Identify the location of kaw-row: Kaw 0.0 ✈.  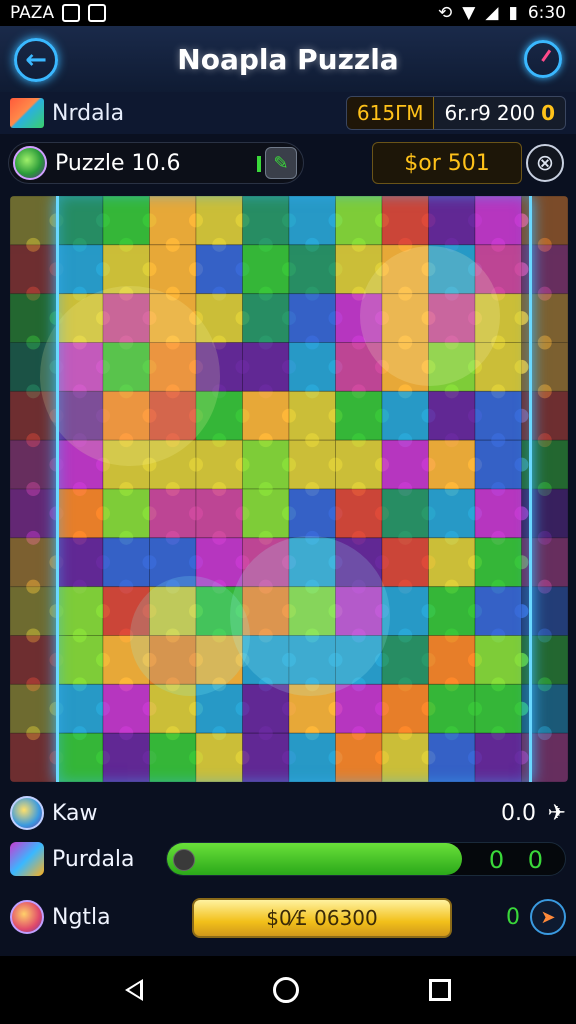
(288, 813).